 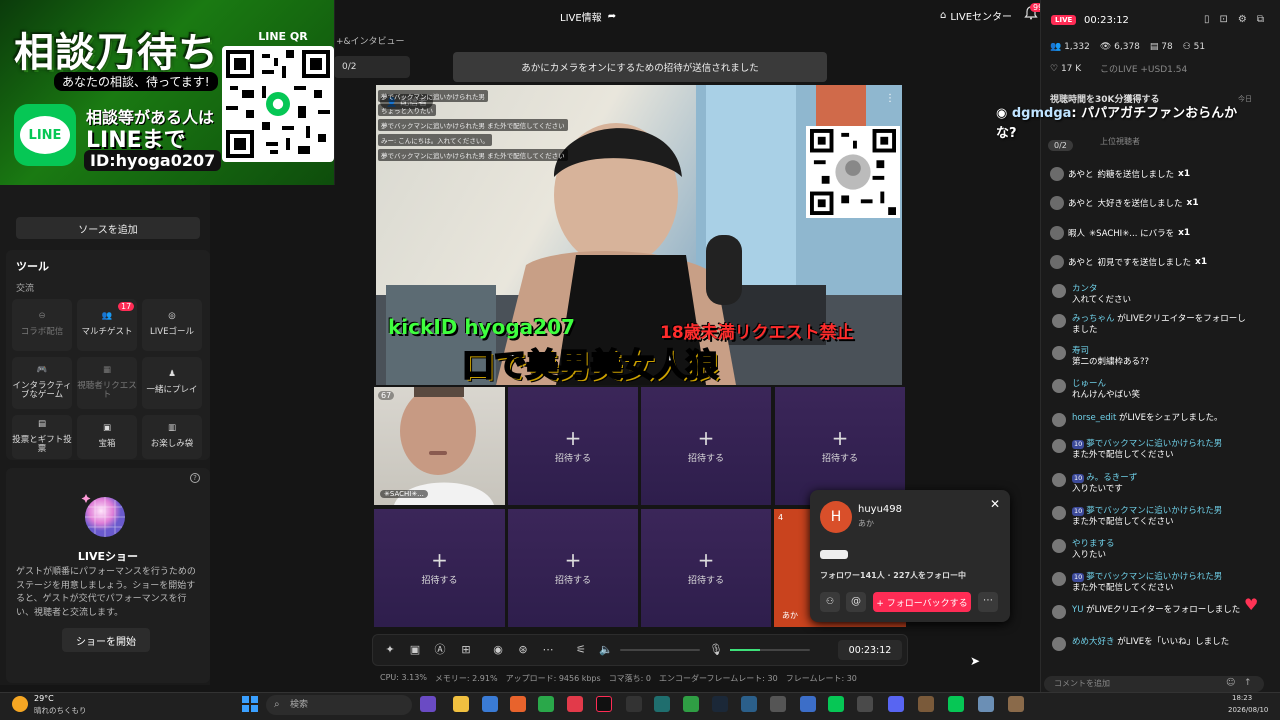 What do you see at coordinates (1260, 19) in the screenshot?
I see `popout-icon: ⧉` at bounding box center [1260, 19].